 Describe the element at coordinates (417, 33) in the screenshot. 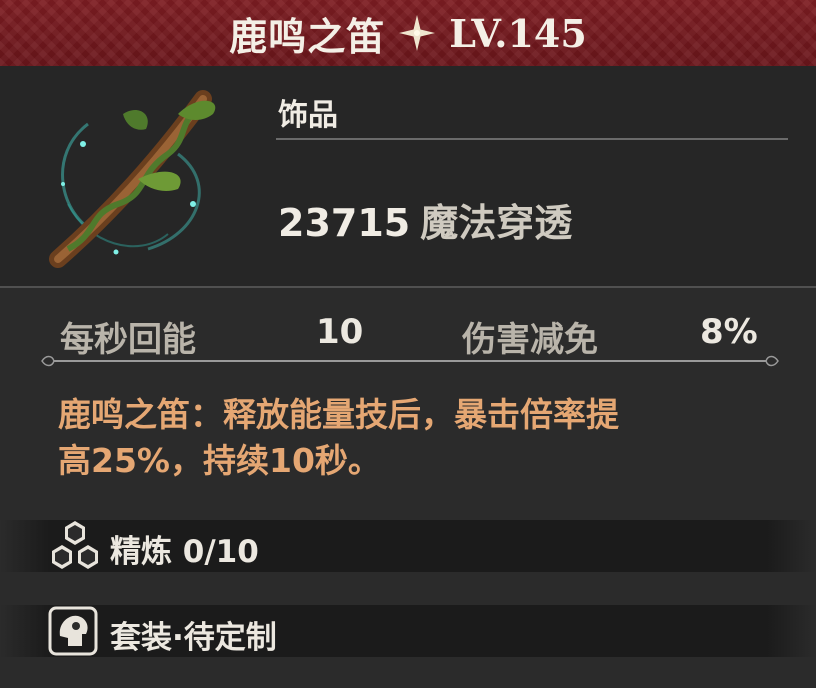

I see `four-point-star-icon` at that location.